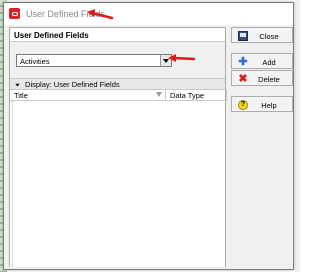 The width and height of the screenshot is (320, 272). I want to click on section-header: User Defined Fields, so click(117, 35).